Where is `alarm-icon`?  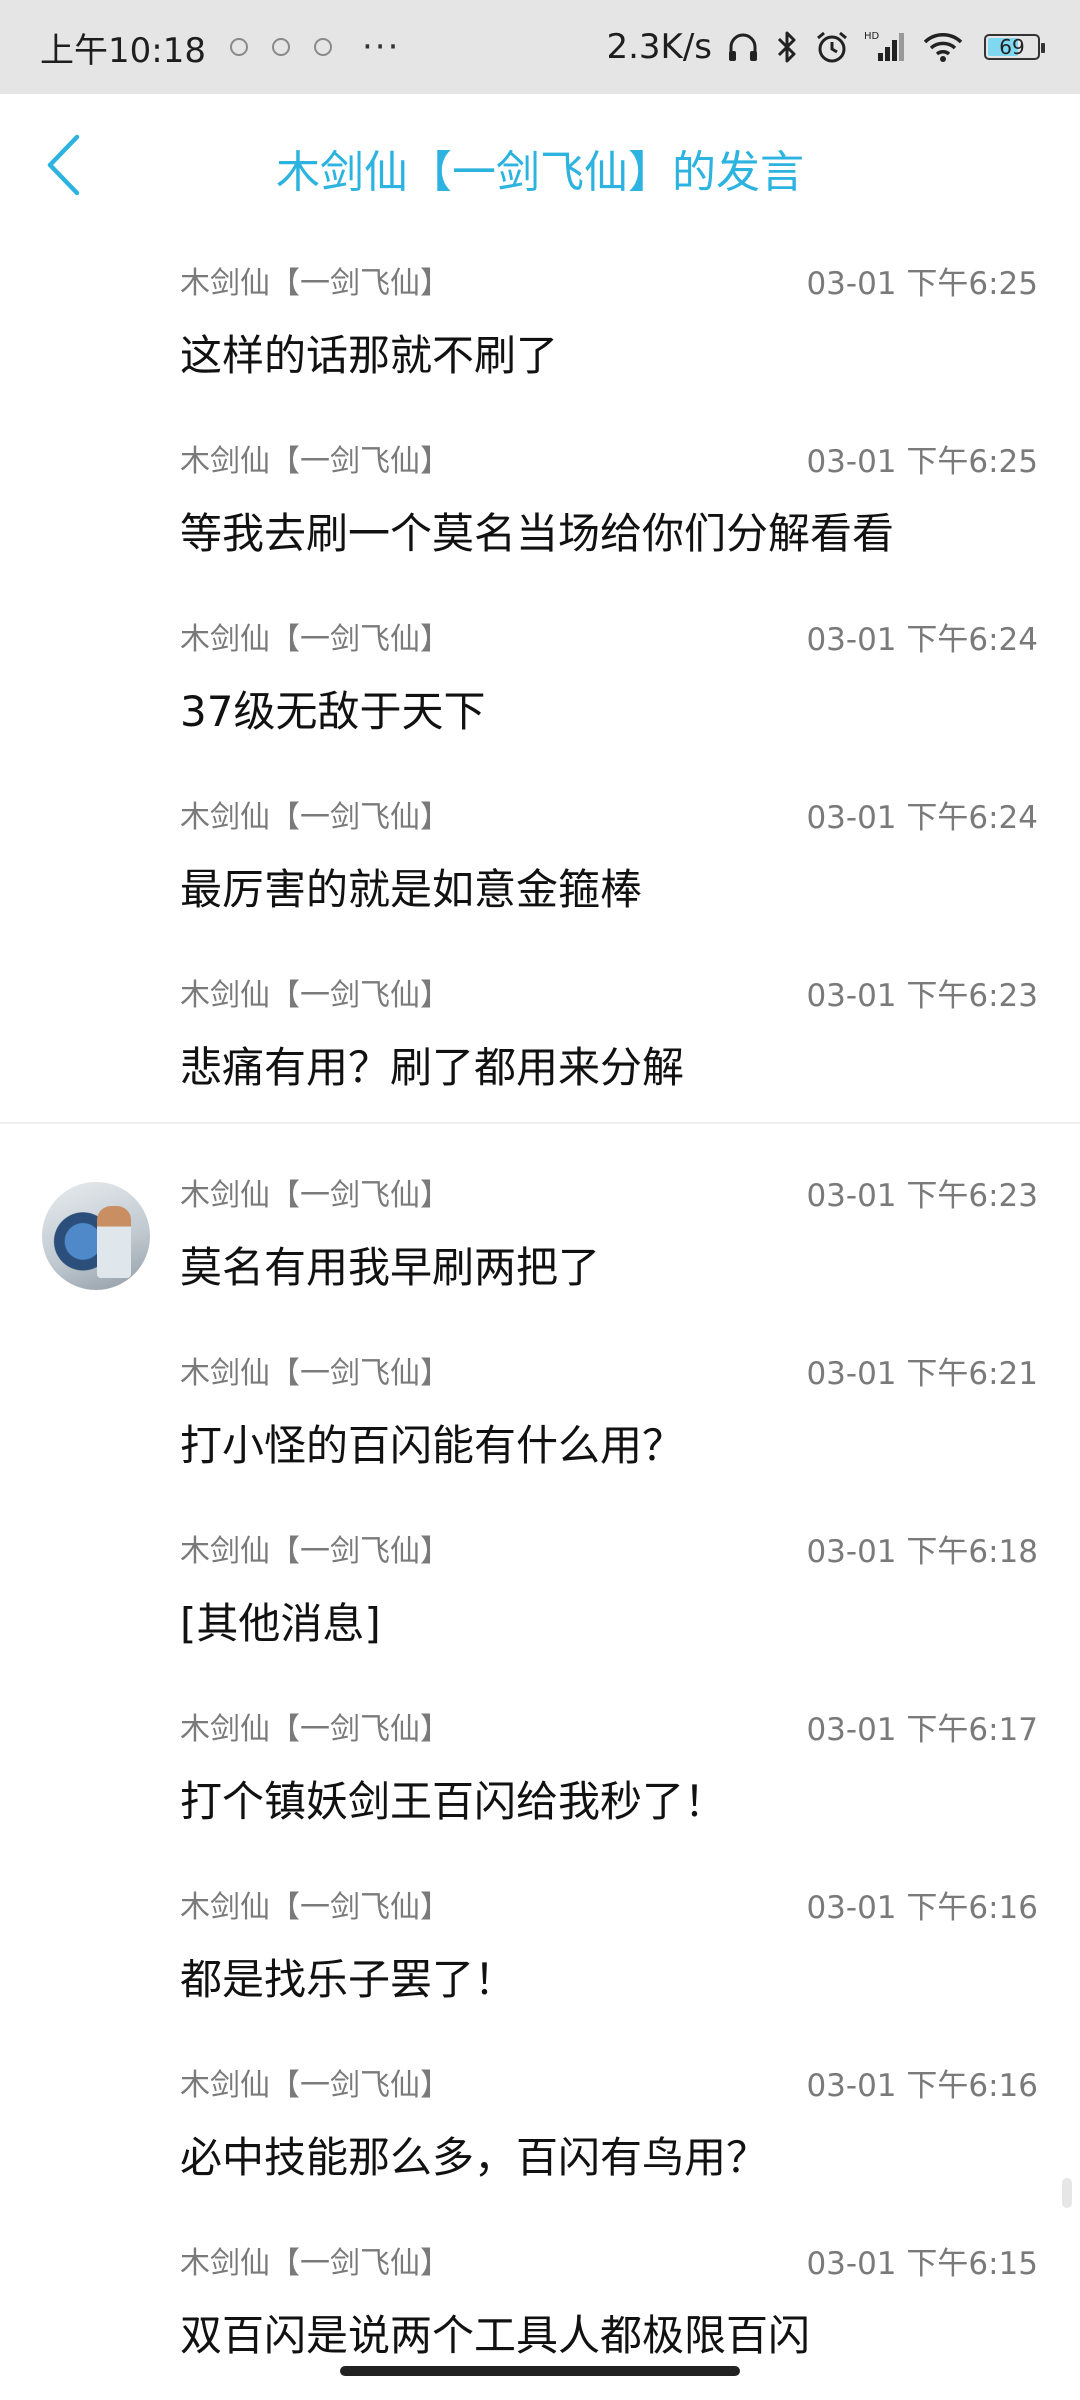
alarm-icon is located at coordinates (832, 47).